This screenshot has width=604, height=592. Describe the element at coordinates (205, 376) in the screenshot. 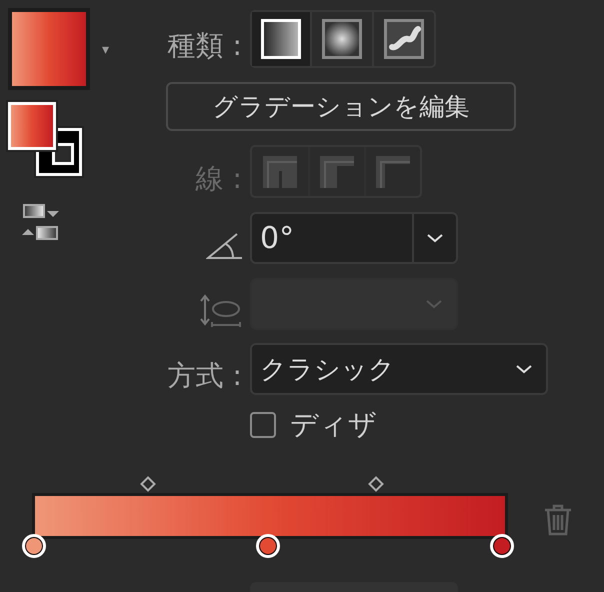

I see `method-label: 方式 :` at that location.